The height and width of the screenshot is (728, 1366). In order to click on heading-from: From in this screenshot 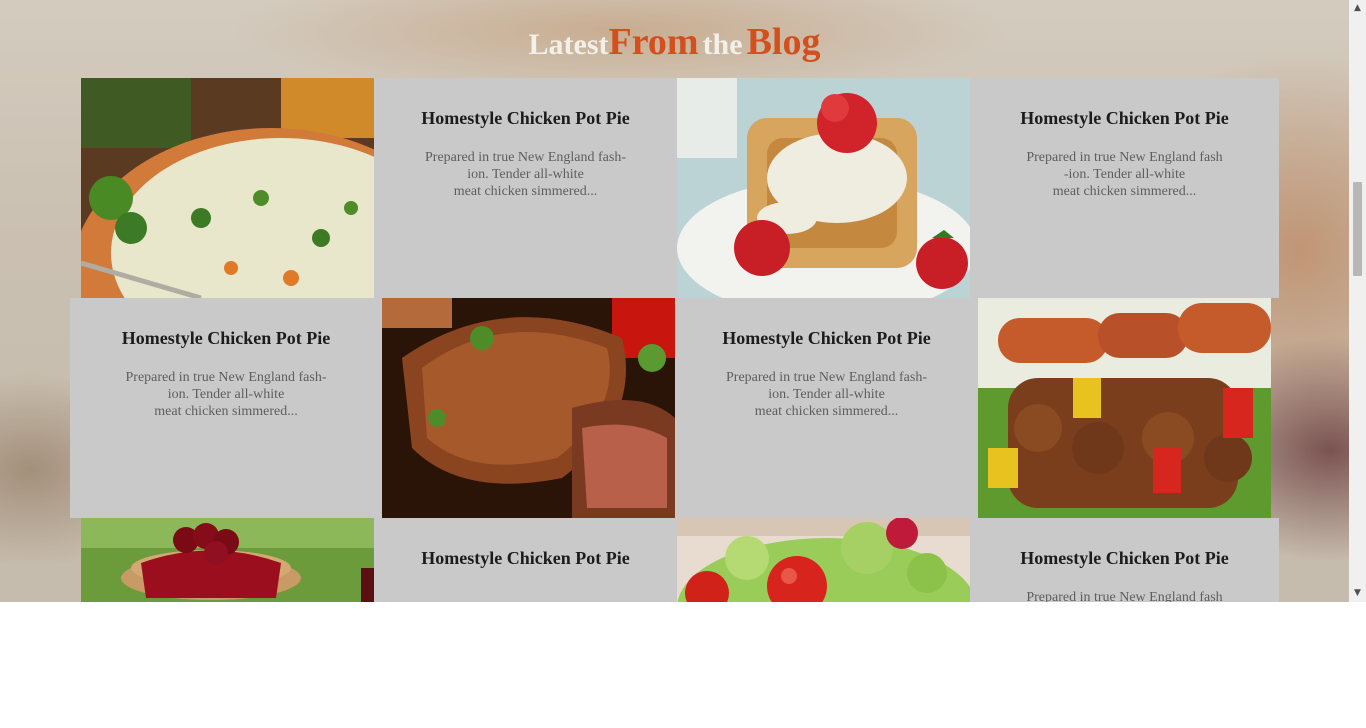, I will do `click(653, 42)`.